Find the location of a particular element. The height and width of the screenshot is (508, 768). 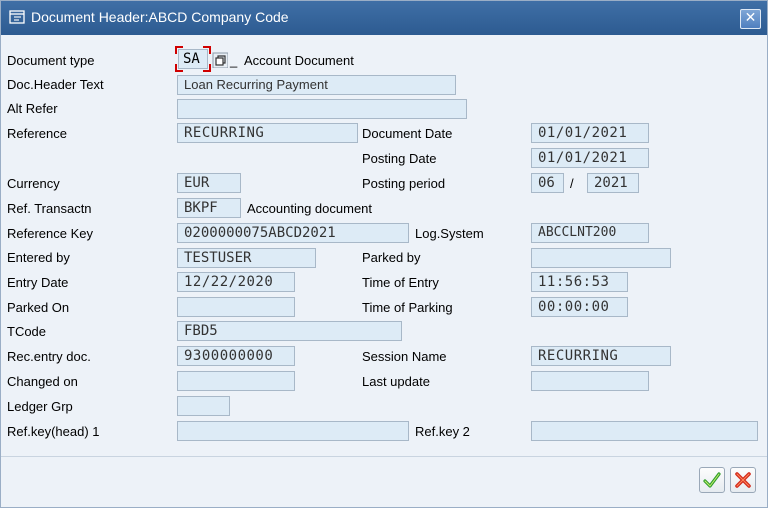

doc-header-text-field: Loan Recurring Payment is located at coordinates (316, 85).